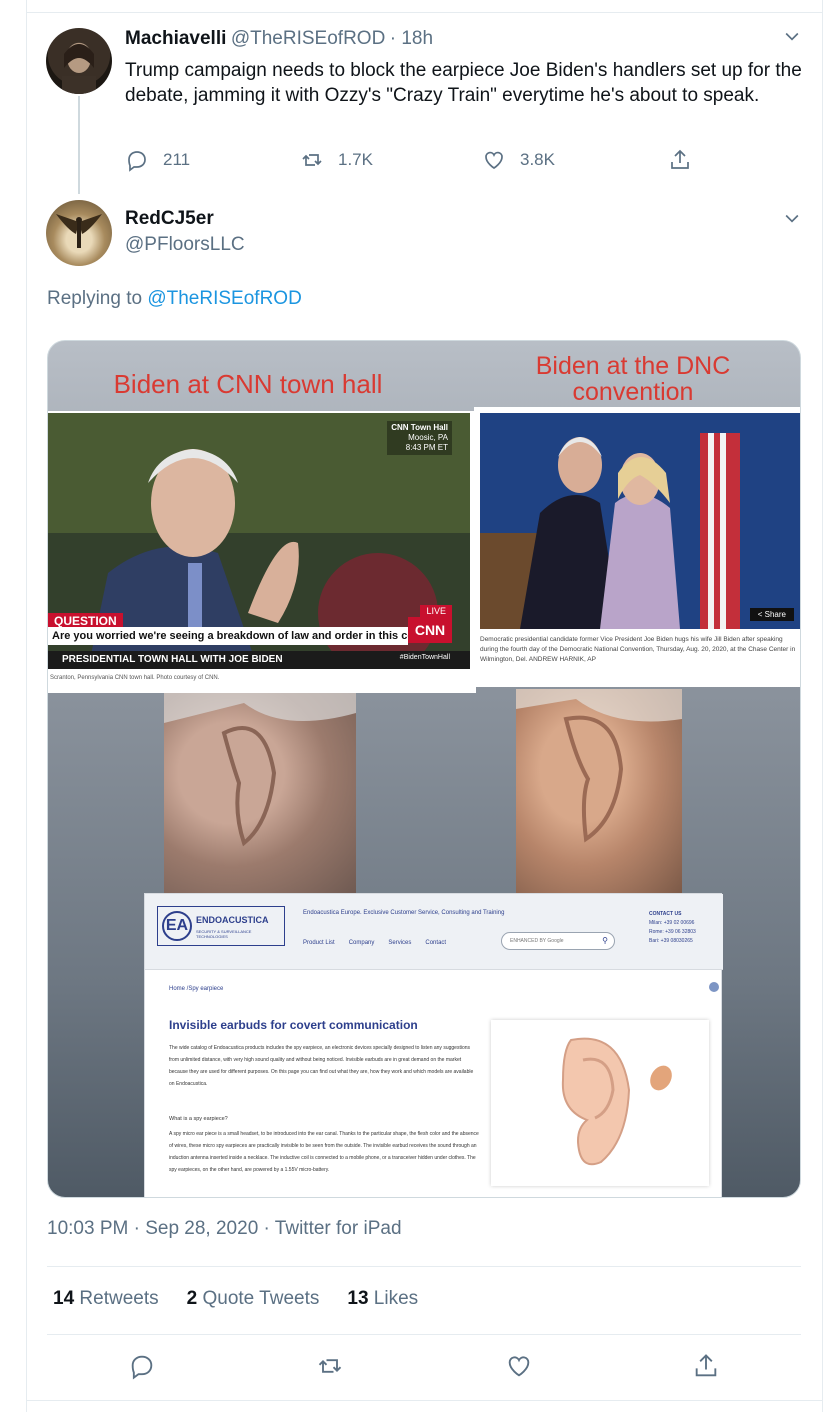  What do you see at coordinates (119, 1298) in the screenshot?
I see `retweets-label: Retweets` at bounding box center [119, 1298].